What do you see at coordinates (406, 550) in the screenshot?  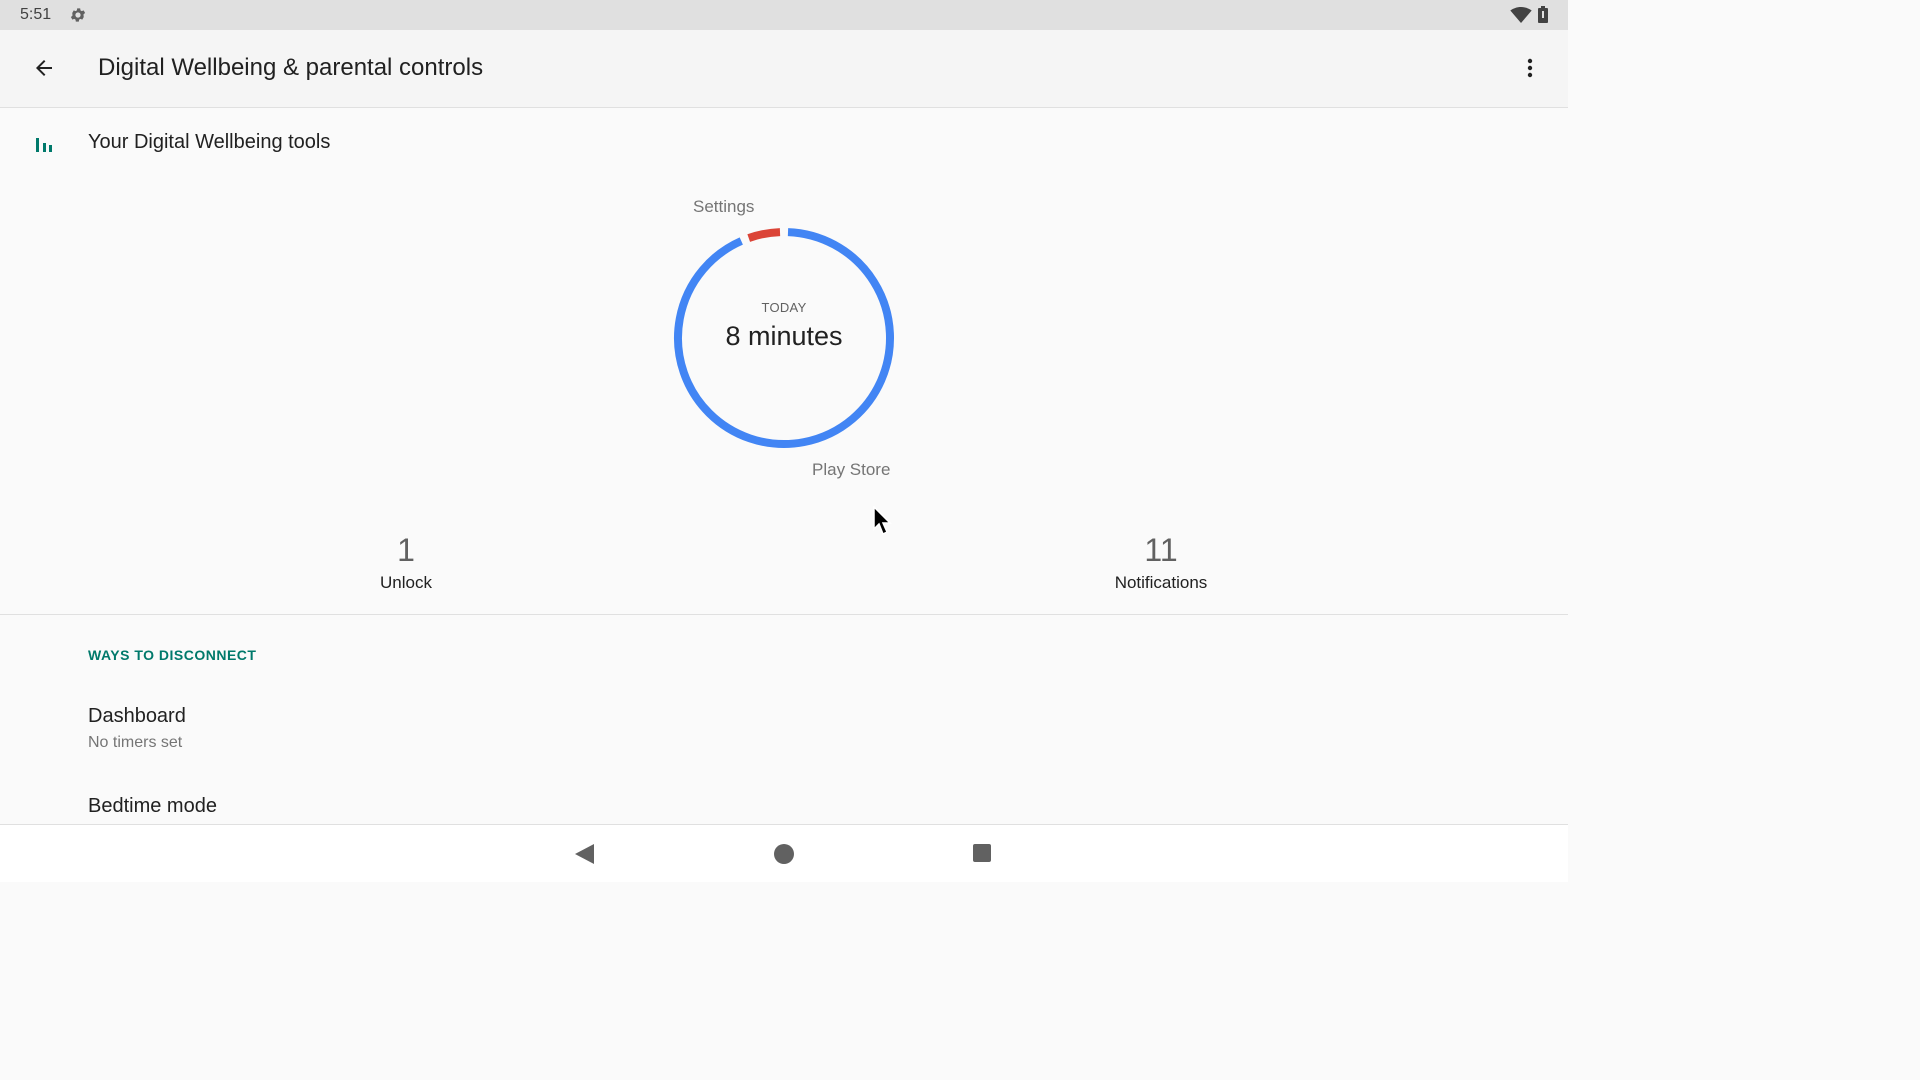 I see `unlocks-value: 1` at bounding box center [406, 550].